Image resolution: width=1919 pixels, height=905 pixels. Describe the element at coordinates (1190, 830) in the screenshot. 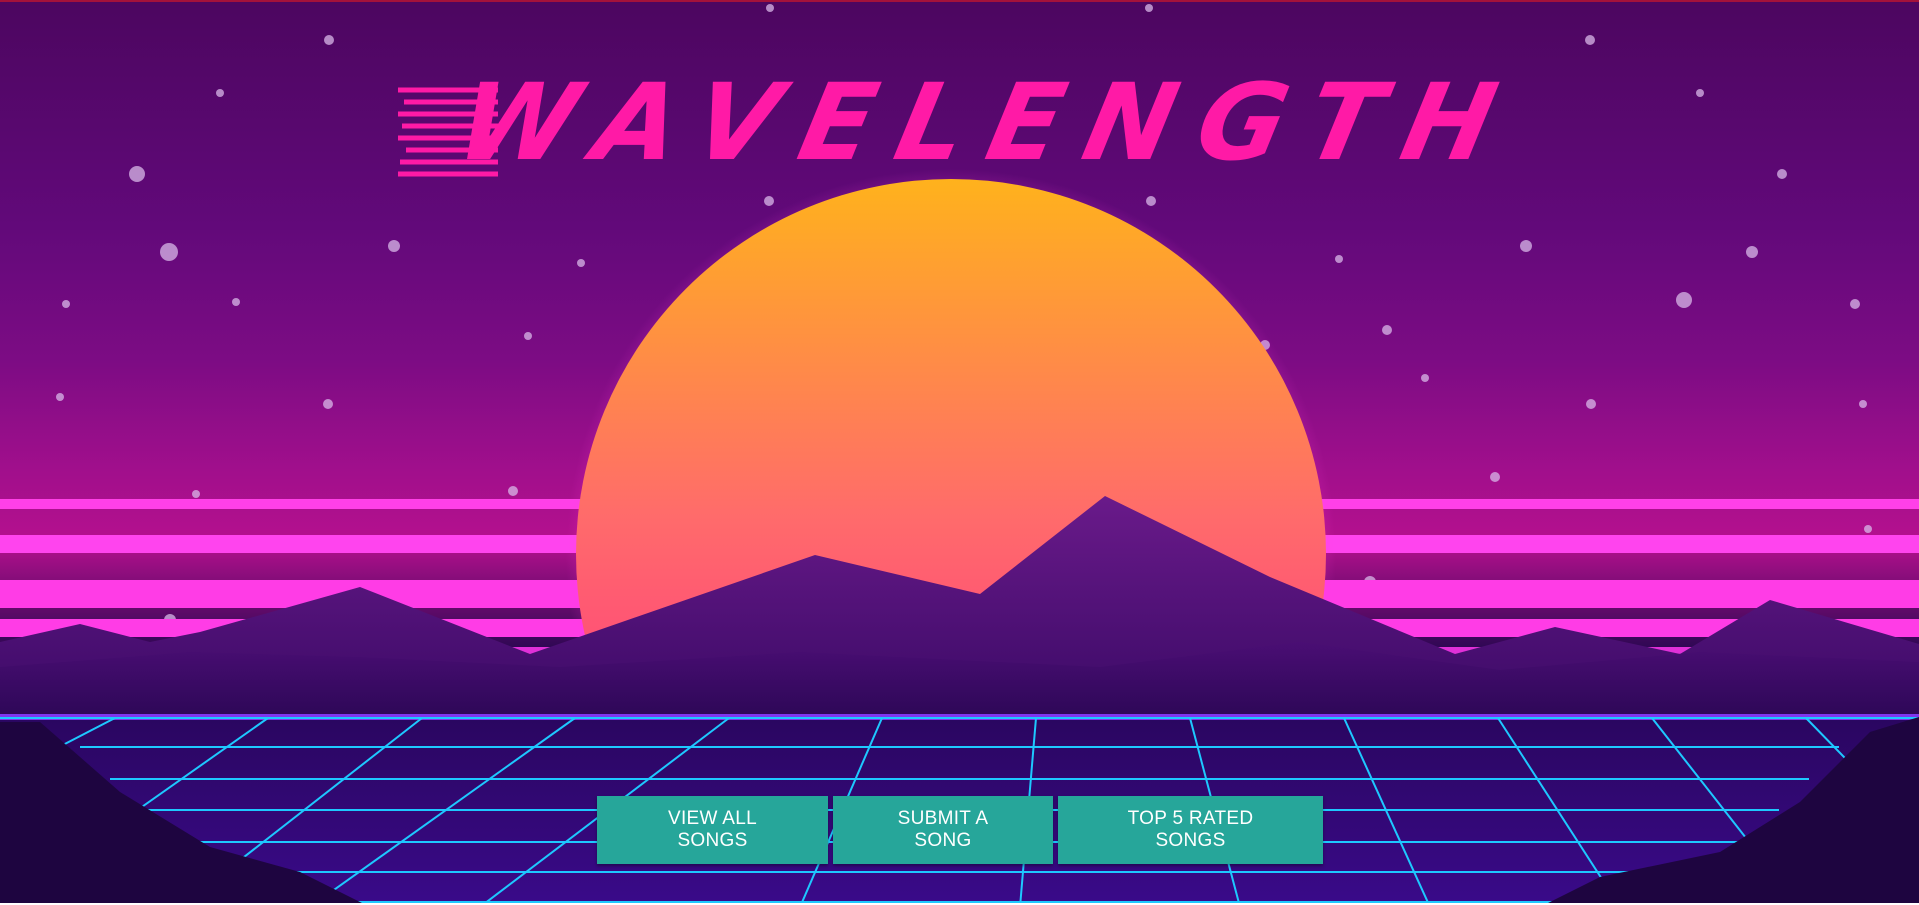

I see `top-rated-songs-button: Top 5 Rated Songs` at that location.